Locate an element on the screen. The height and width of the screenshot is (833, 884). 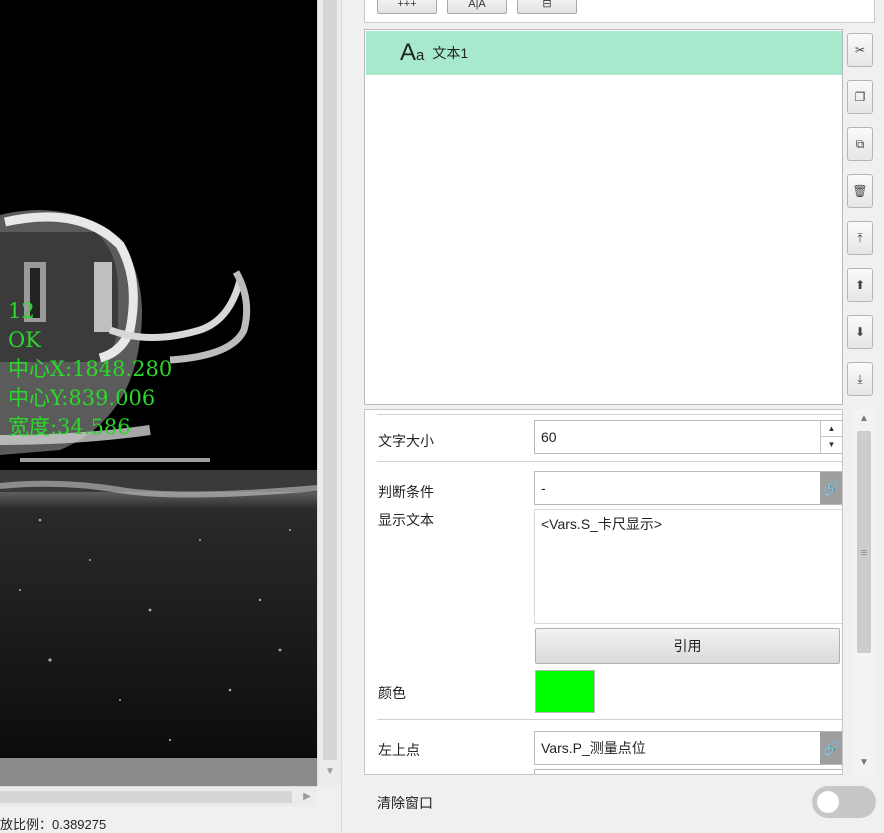
next-property-field is located at coordinates (688, 771).